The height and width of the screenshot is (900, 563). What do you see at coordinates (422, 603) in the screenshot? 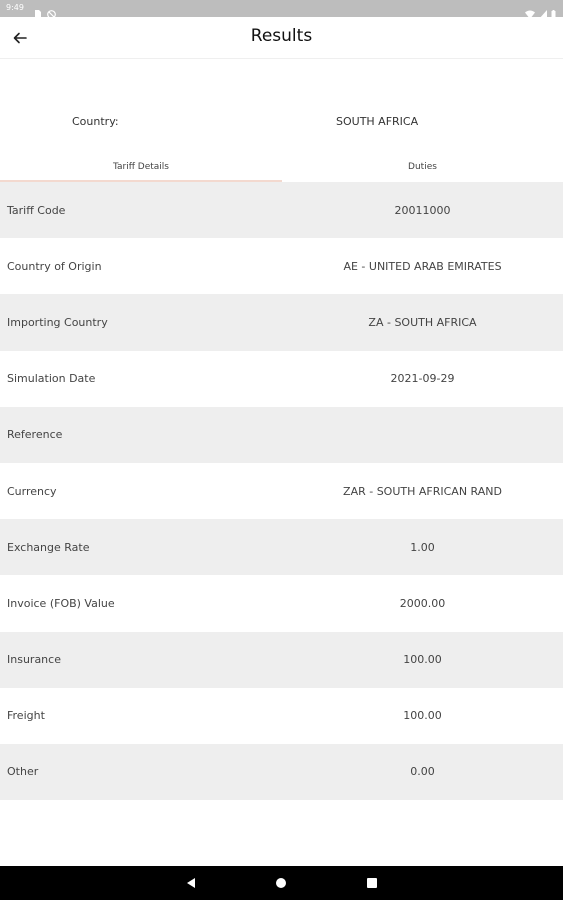
I see `row-value: 2000.00` at bounding box center [422, 603].